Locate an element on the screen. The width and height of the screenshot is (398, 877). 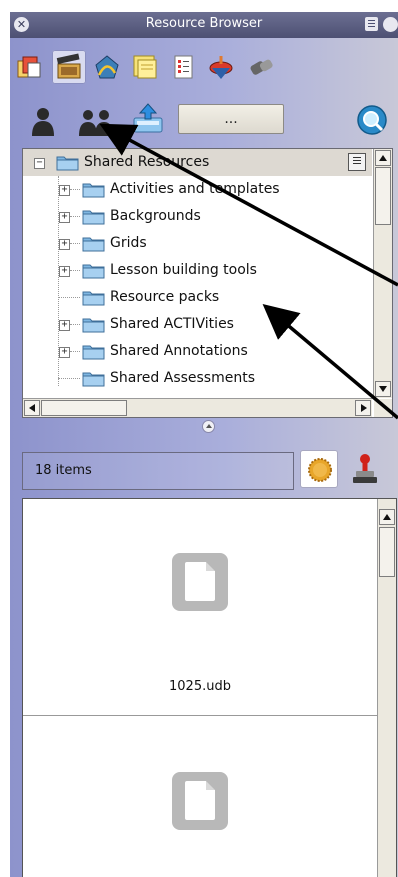
arrow-to-tree is located at coordinates (330, 361).